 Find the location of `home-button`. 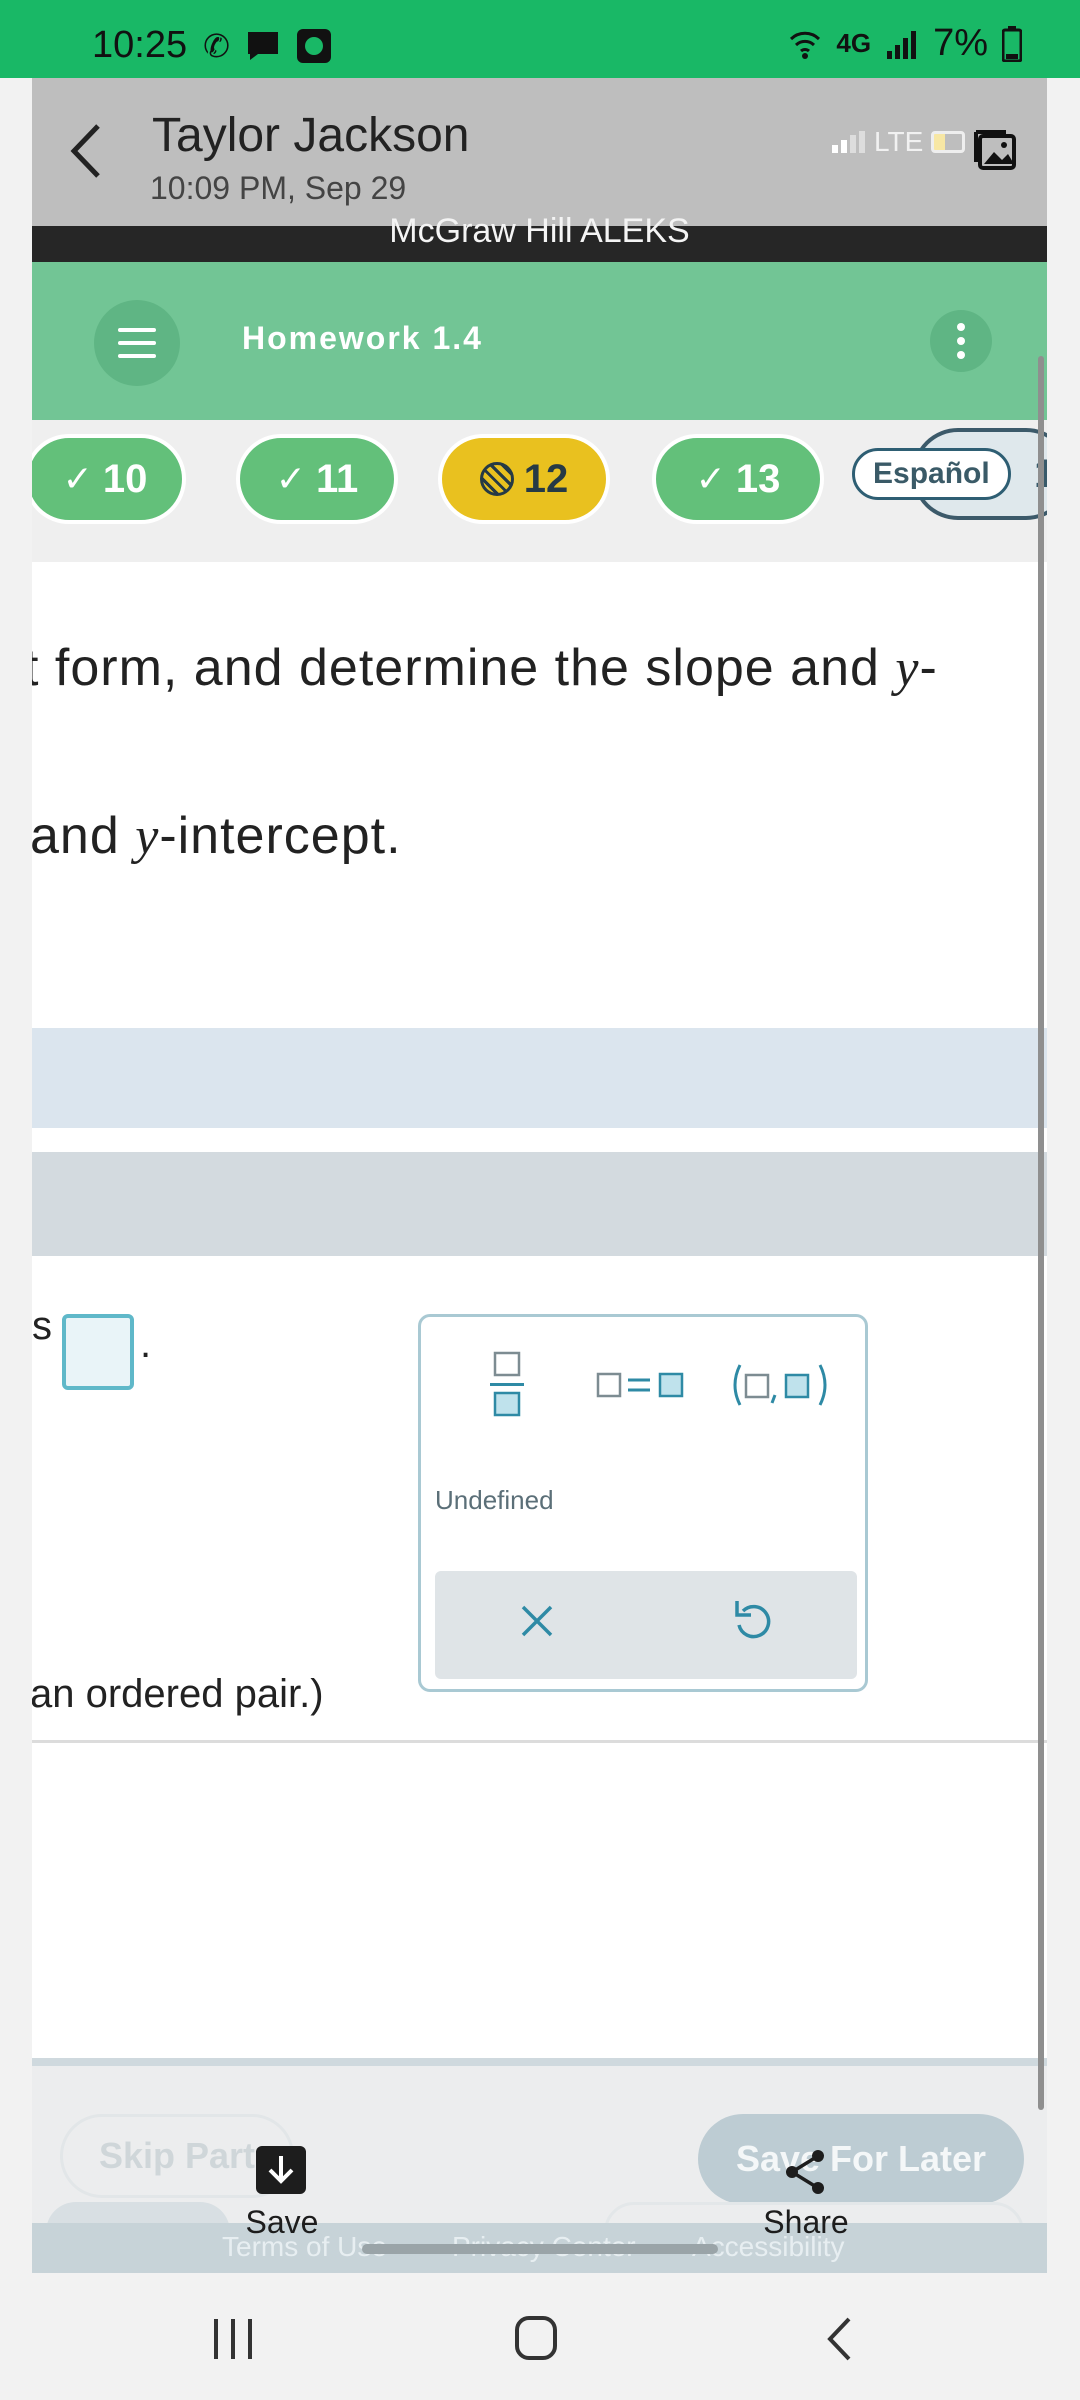

home-button is located at coordinates (536, 2340).